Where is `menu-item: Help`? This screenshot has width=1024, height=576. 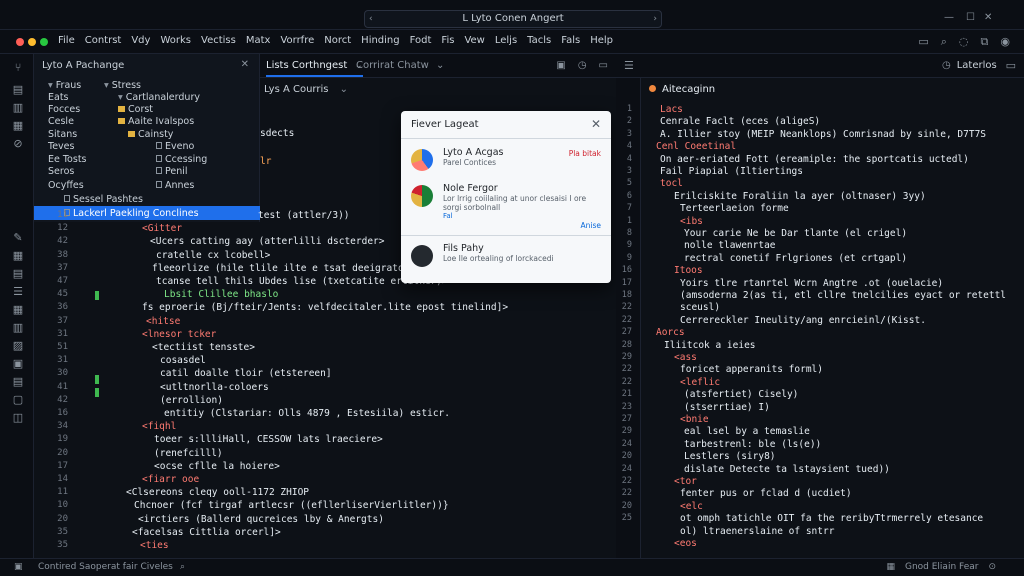 menu-item: Help is located at coordinates (601, 40).